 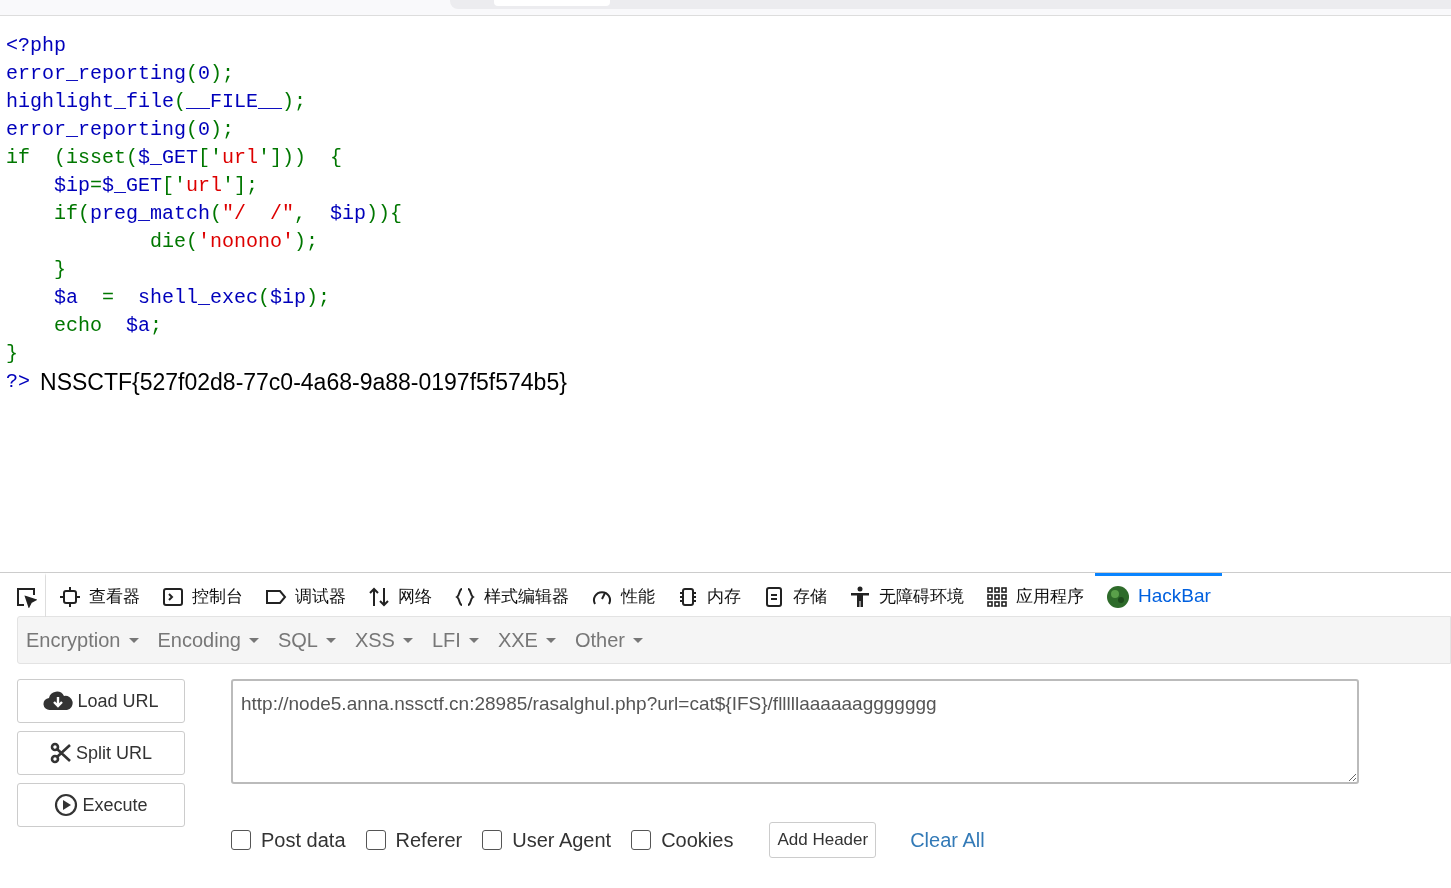 What do you see at coordinates (1035, 595) in the screenshot?
I see `devtools-tab: 应用程序` at bounding box center [1035, 595].